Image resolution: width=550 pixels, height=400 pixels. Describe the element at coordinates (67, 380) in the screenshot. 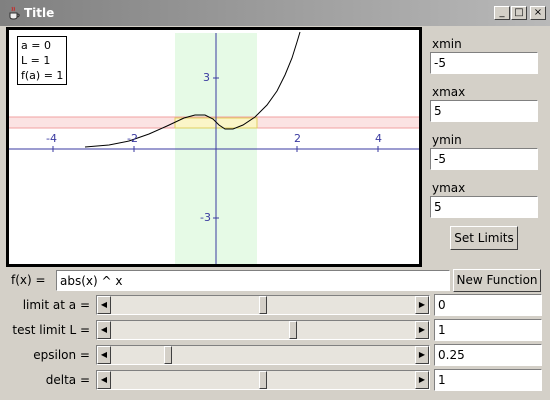

I see `slider-label-delta: delta =` at that location.